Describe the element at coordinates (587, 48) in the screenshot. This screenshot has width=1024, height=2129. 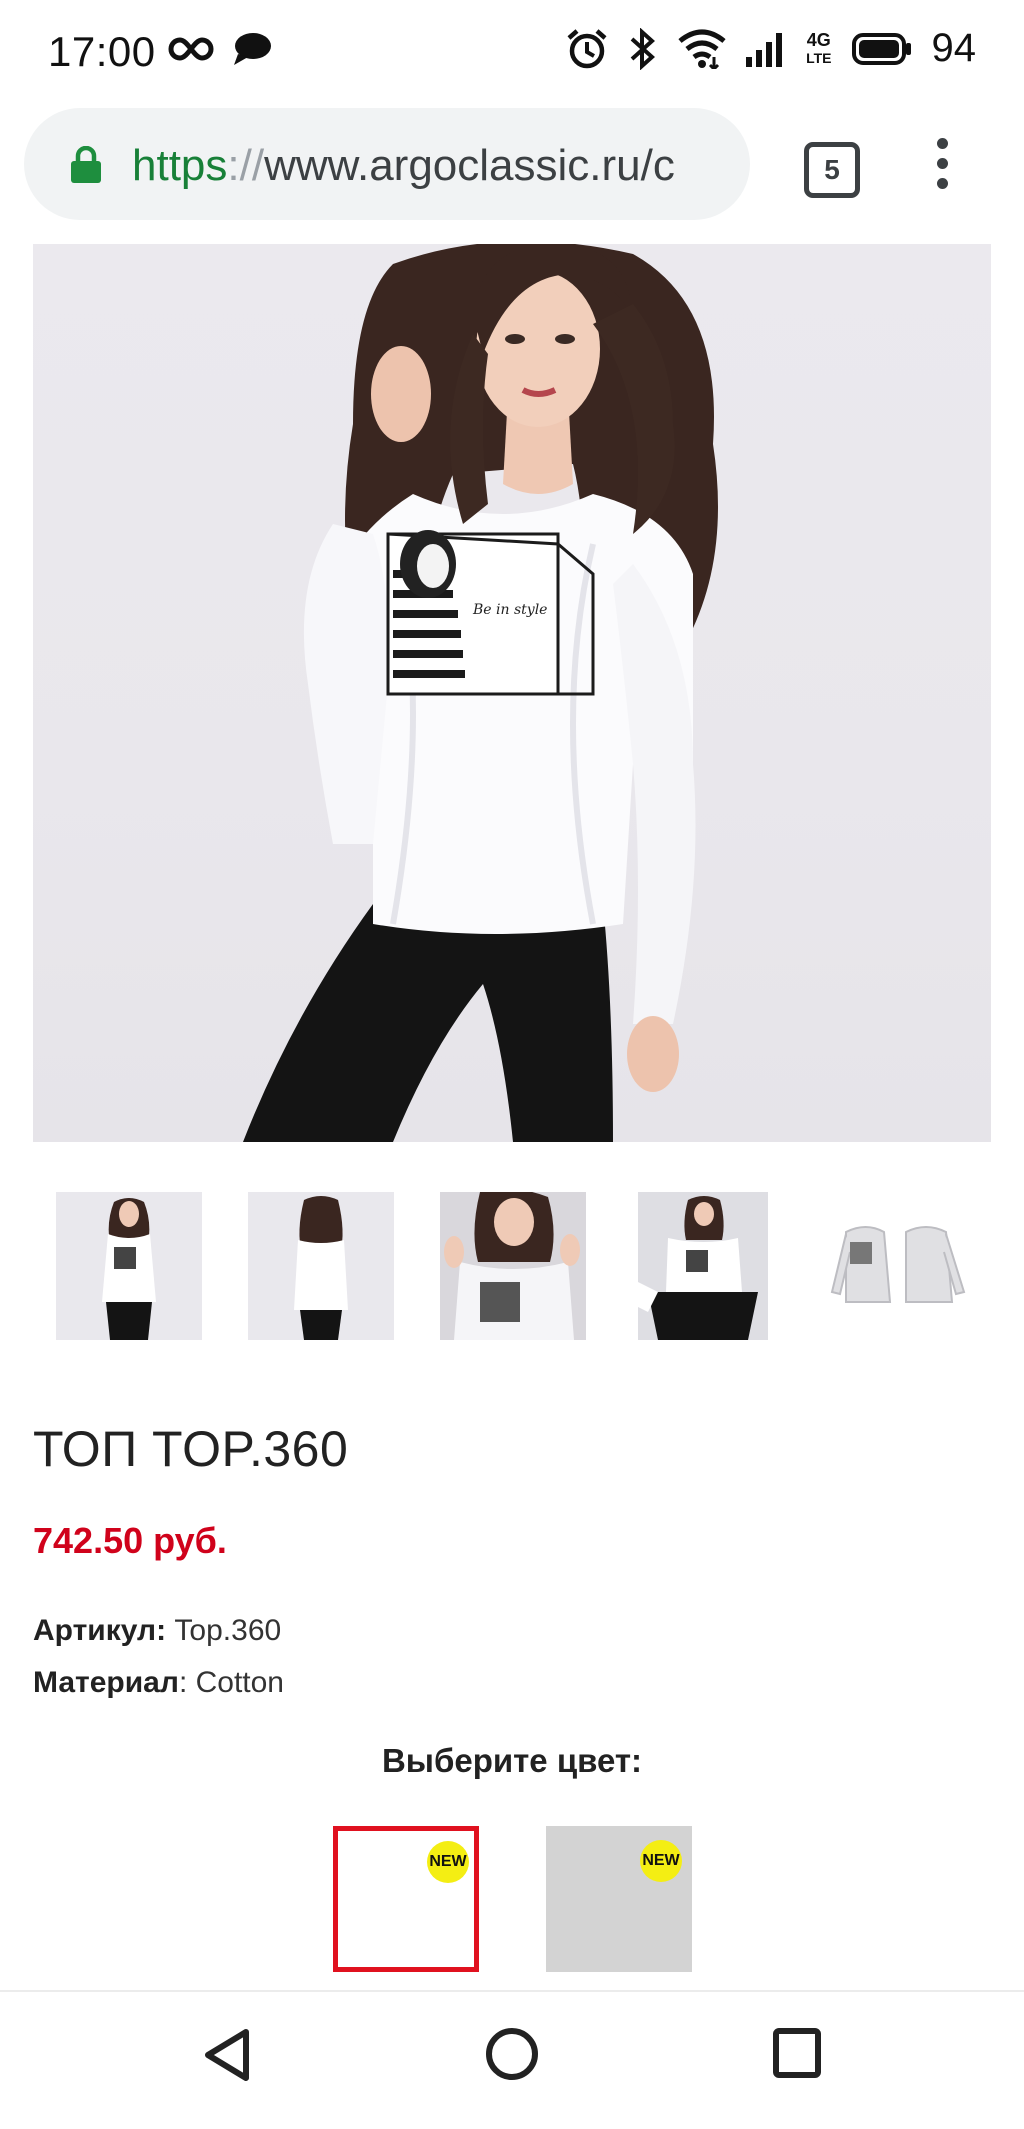
I see `alarm-icon` at that location.